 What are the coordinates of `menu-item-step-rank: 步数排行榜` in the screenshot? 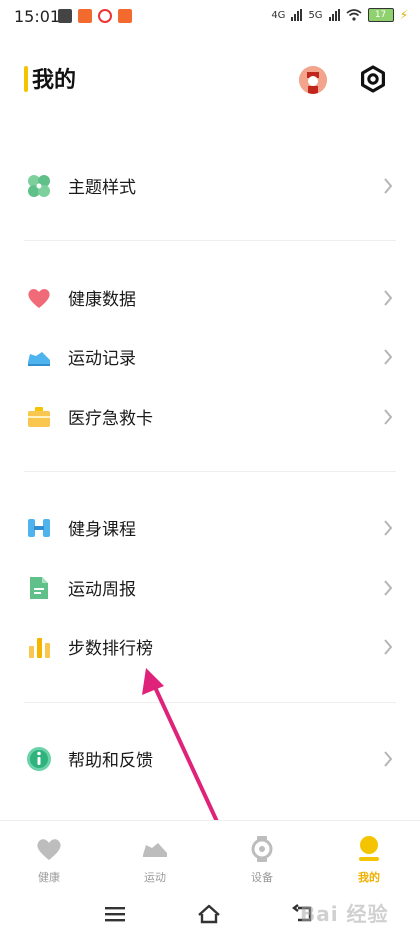 It's located at (210, 647).